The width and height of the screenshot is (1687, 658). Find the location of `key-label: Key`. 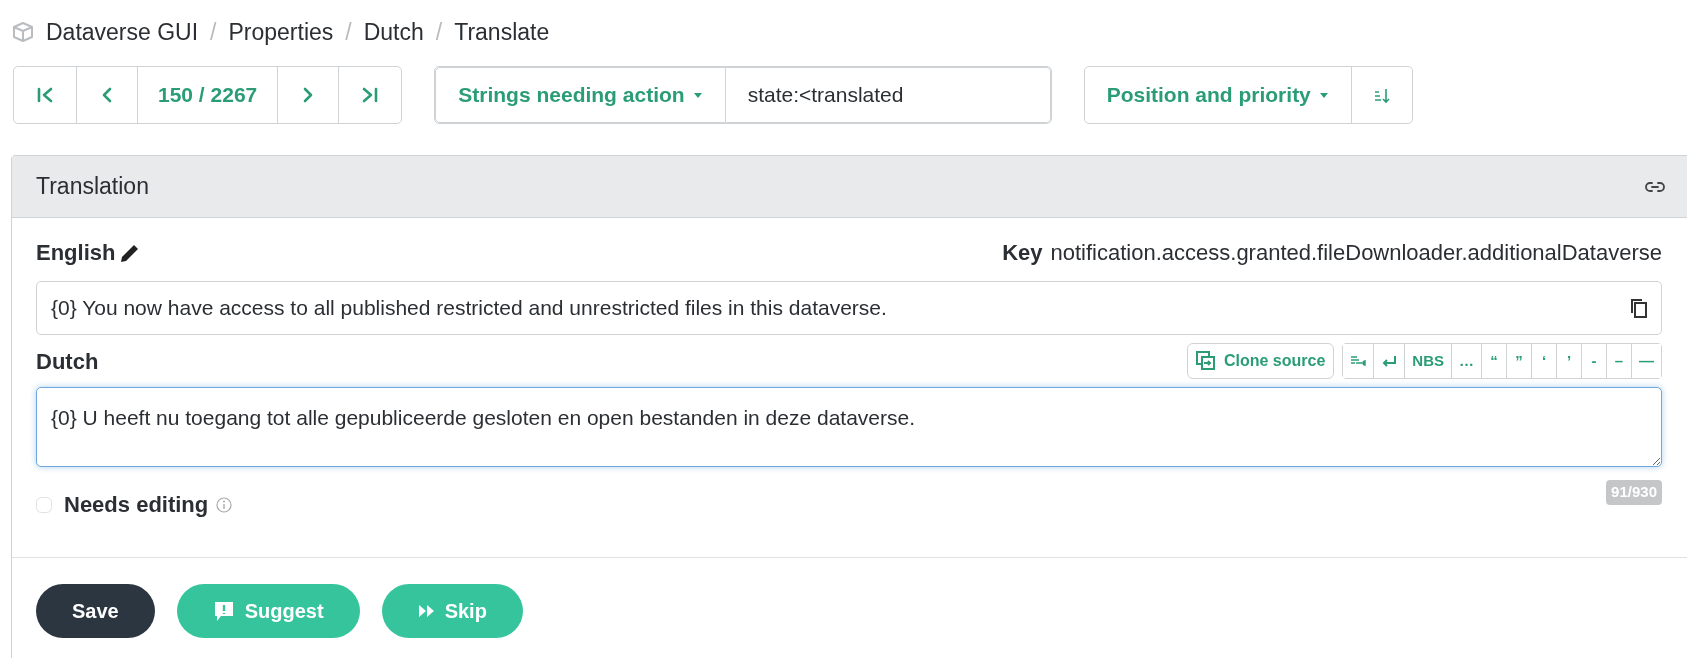

key-label: Key is located at coordinates (1022, 253).